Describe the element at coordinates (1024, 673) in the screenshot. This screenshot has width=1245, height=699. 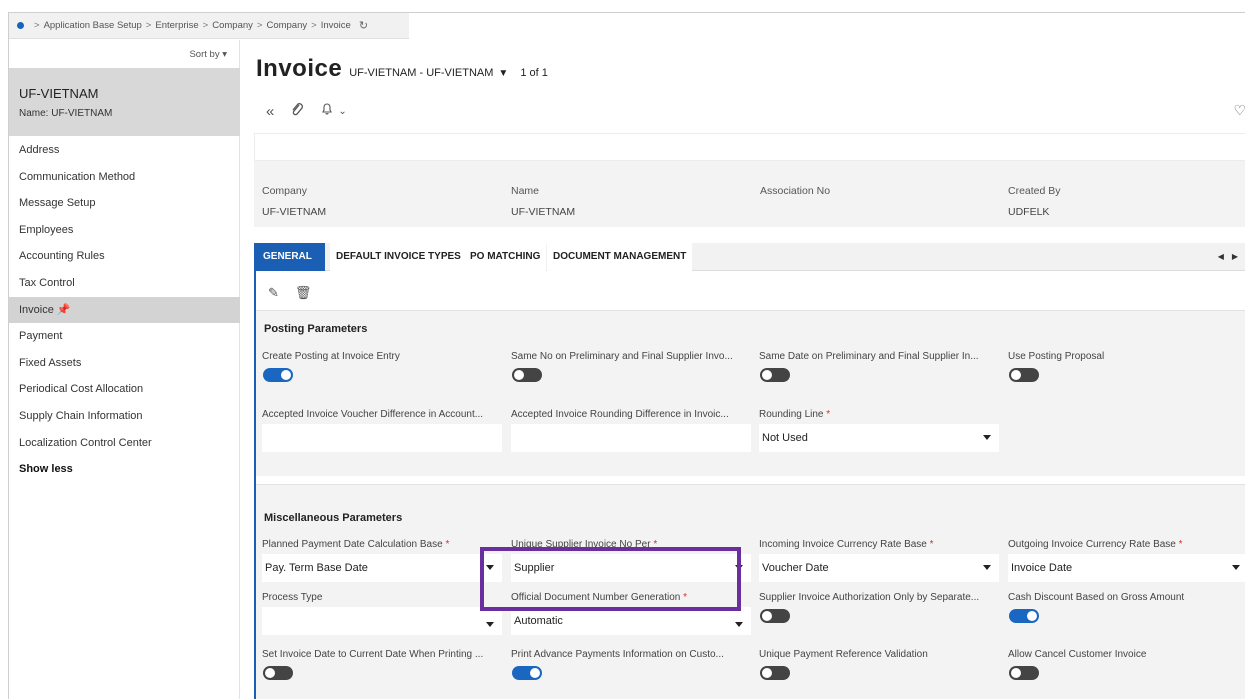
I see `allow-cancel-toggle` at that location.